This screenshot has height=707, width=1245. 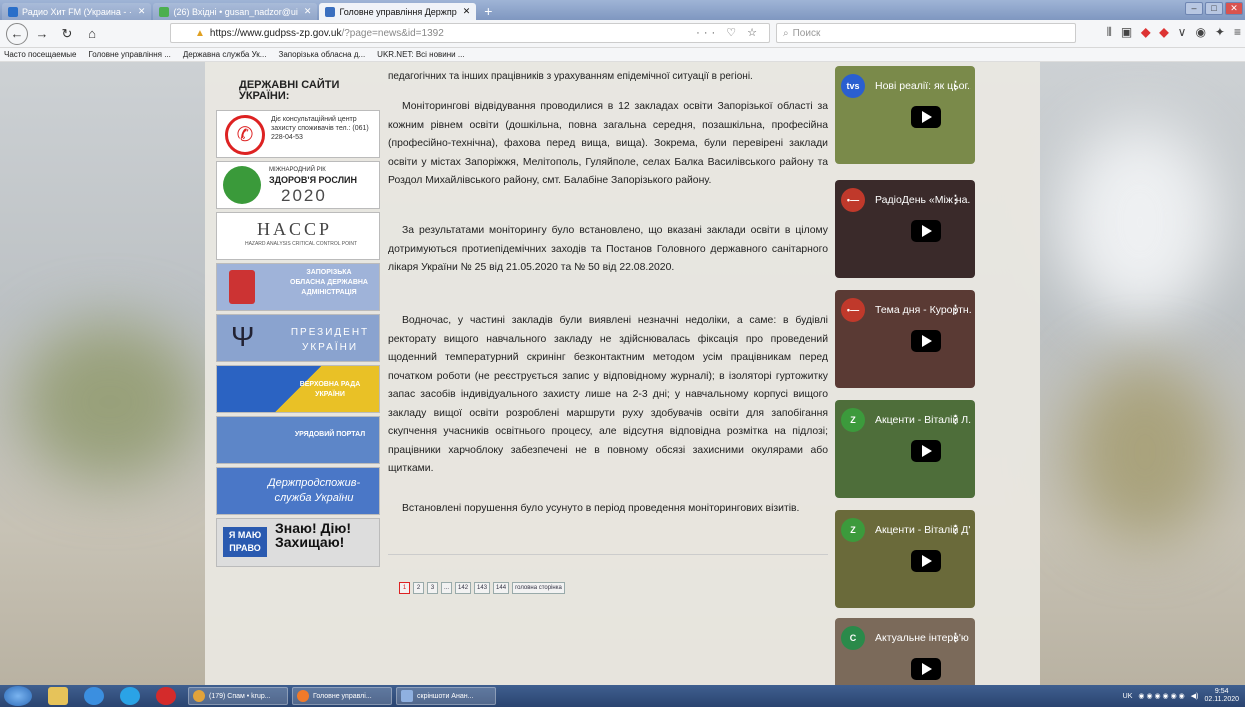 What do you see at coordinates (482, 588) in the screenshot?
I see `page-link: 143` at bounding box center [482, 588].